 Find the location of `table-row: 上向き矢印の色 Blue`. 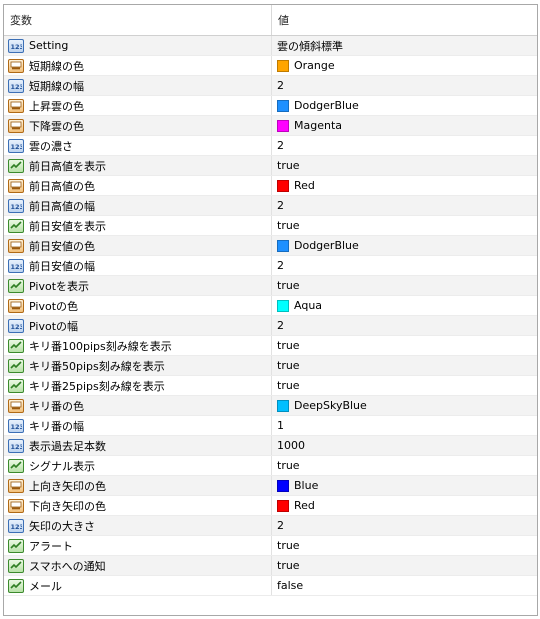

table-row: 上向き矢印の色 Blue is located at coordinates (270, 486).